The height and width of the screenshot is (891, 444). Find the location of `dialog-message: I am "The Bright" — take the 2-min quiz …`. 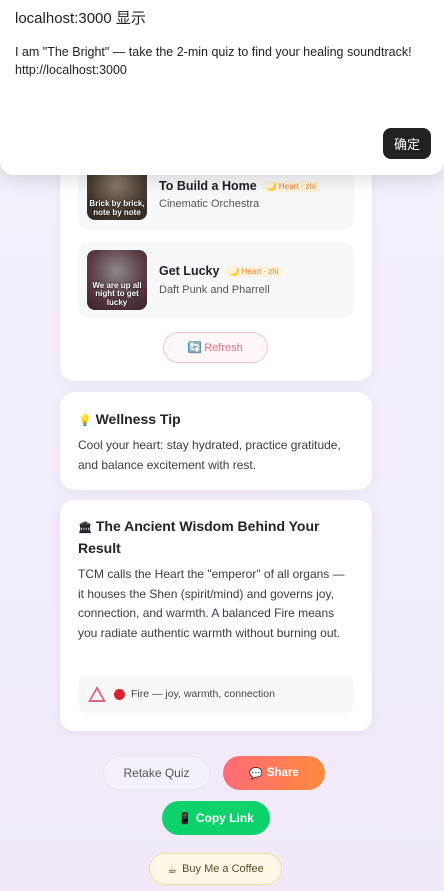

dialog-message: I am "The Bright" — take the 2-min quiz … is located at coordinates (213, 61).